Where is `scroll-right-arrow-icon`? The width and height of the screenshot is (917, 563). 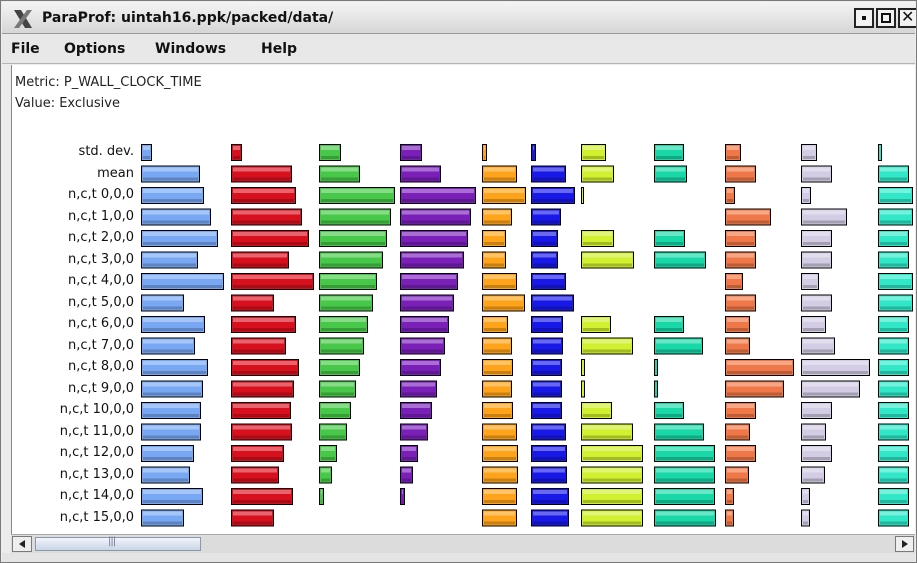 scroll-right-arrow-icon is located at coordinates (904, 544).